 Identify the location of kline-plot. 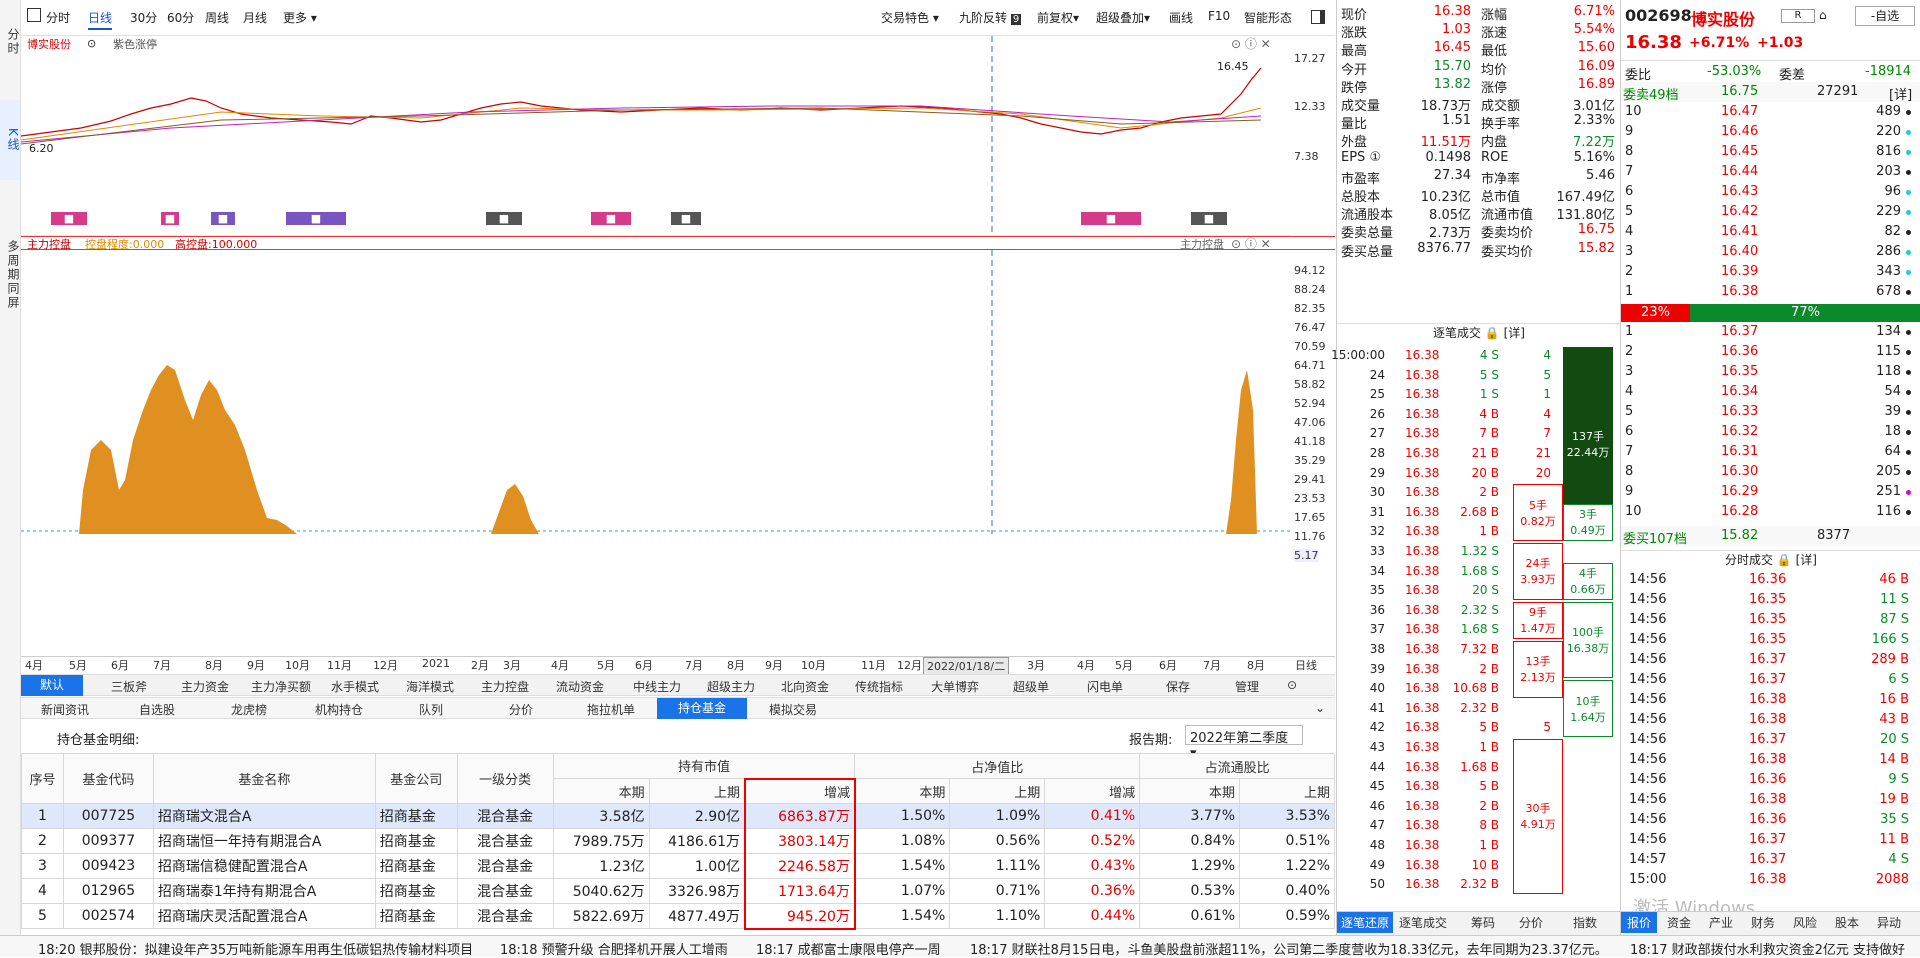
(656, 136).